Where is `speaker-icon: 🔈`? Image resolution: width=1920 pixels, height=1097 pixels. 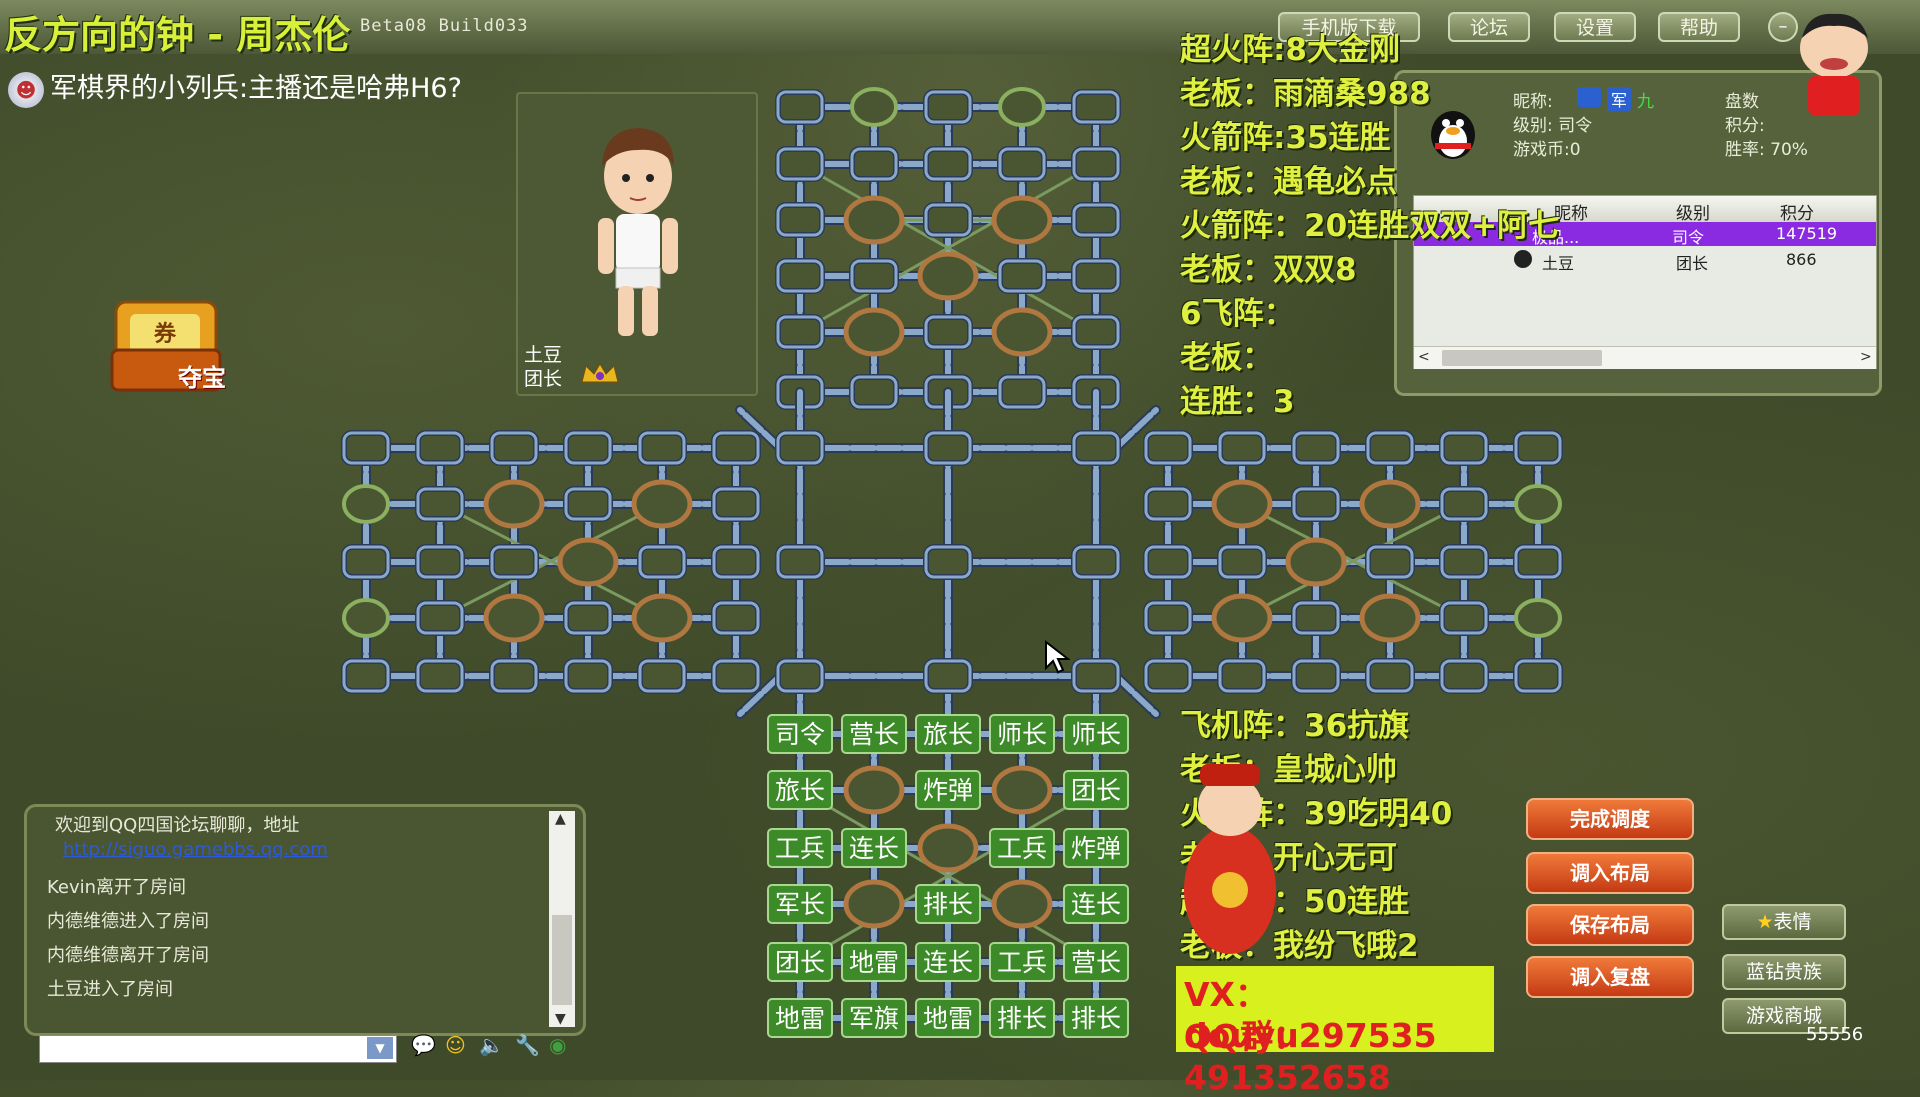 speaker-icon: 🔈 is located at coordinates (491, 1045).